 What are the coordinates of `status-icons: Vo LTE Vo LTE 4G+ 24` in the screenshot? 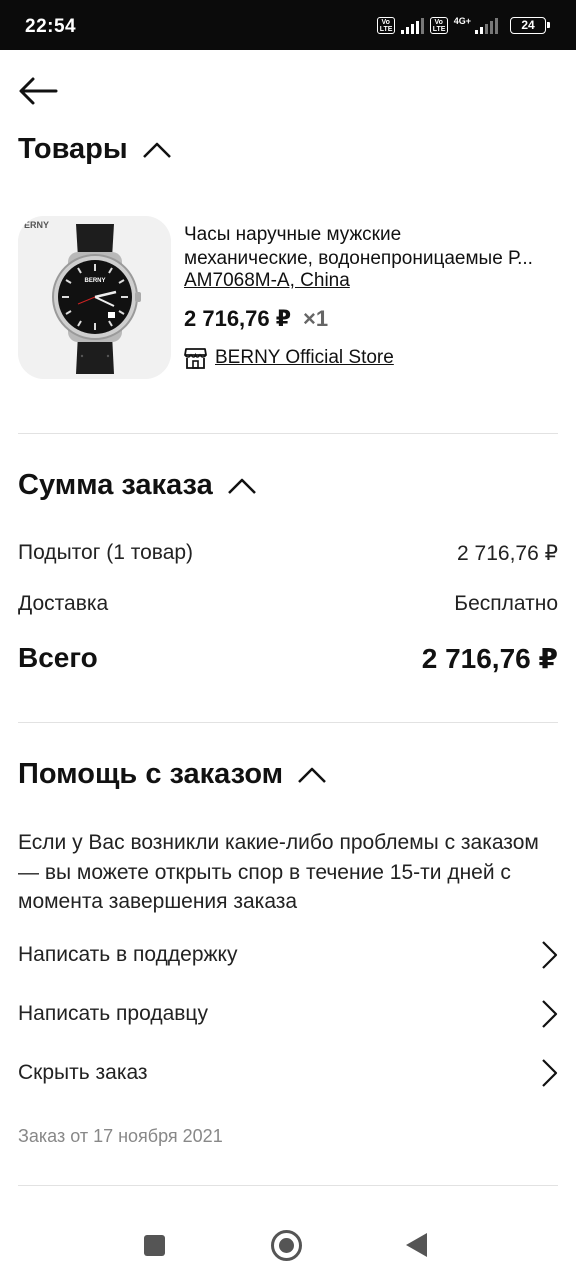 It's located at (463, 25).